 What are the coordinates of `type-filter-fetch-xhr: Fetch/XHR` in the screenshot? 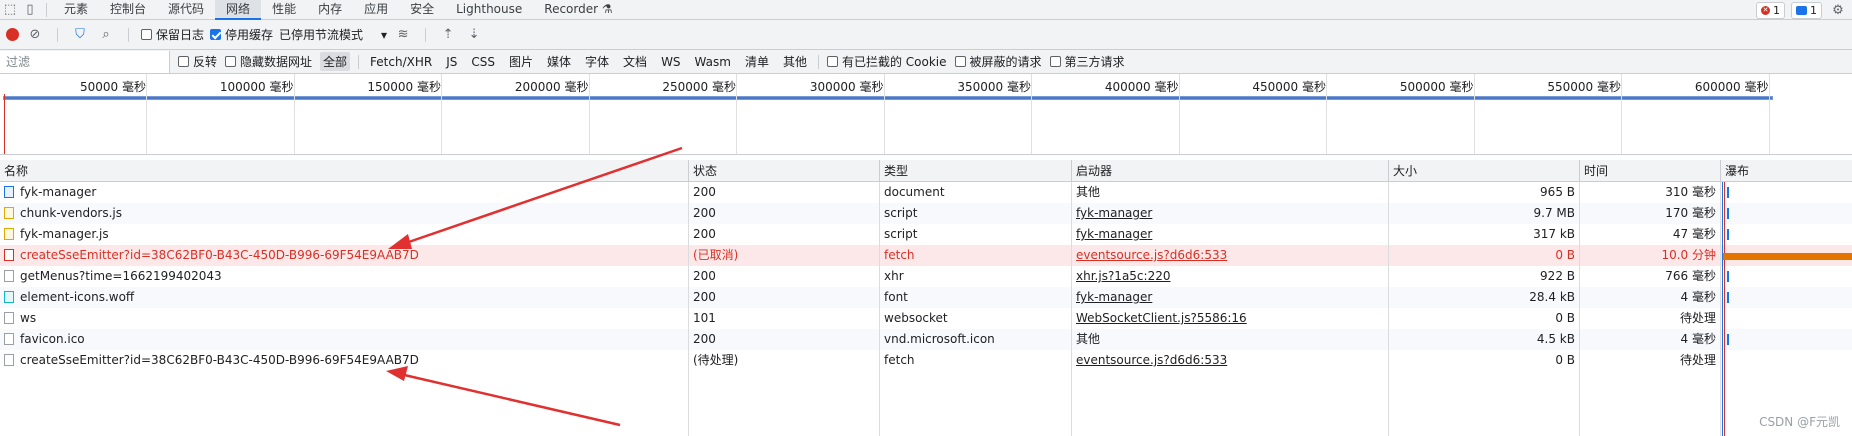 It's located at (401, 62).